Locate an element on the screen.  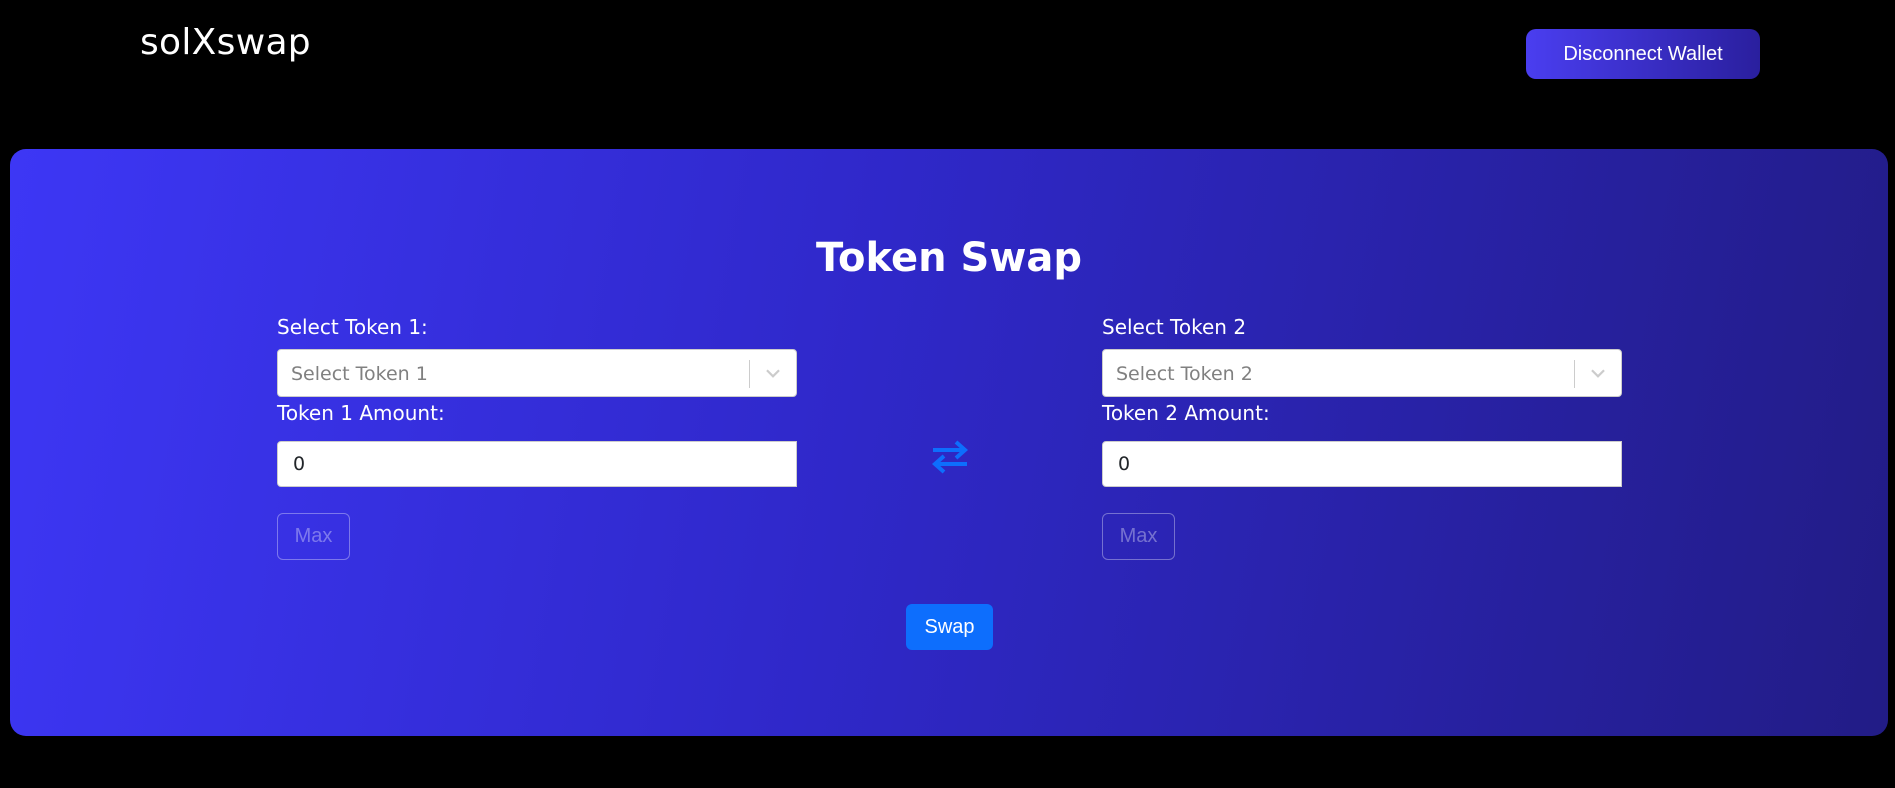
token2-max-button: Max is located at coordinates (1138, 536).